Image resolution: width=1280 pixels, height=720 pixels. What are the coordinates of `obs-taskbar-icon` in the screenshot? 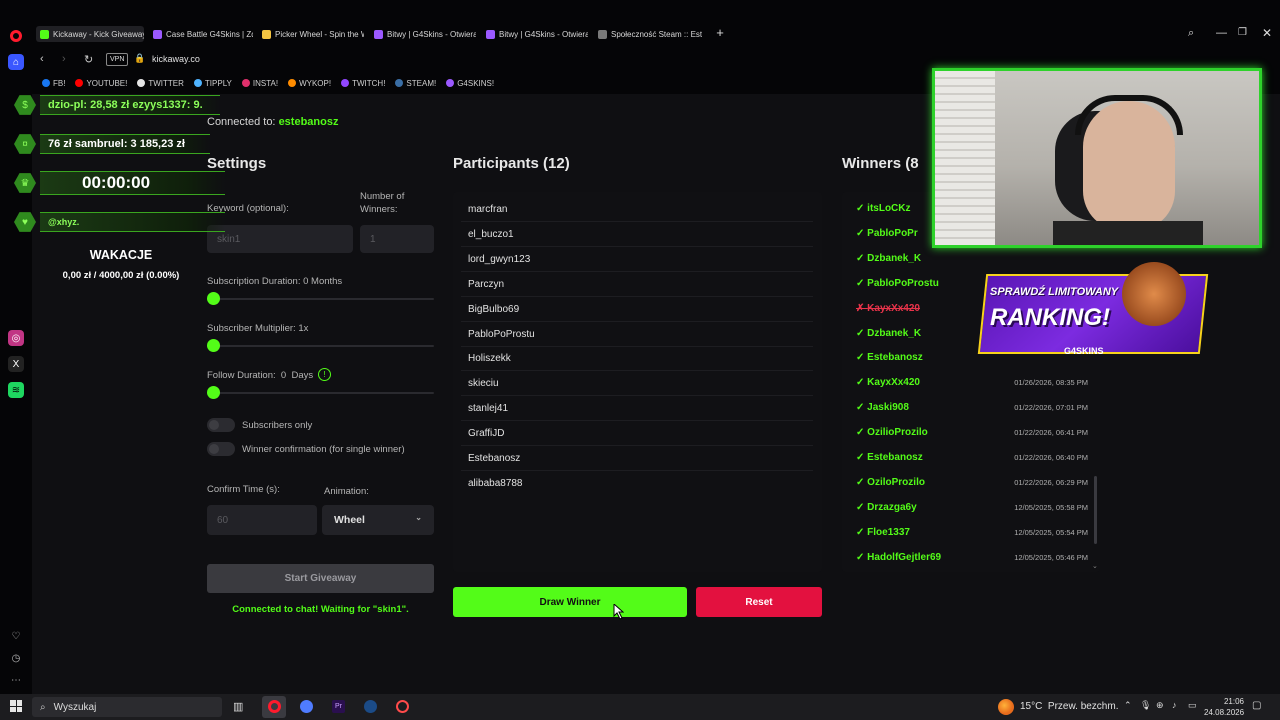 It's located at (402, 706).